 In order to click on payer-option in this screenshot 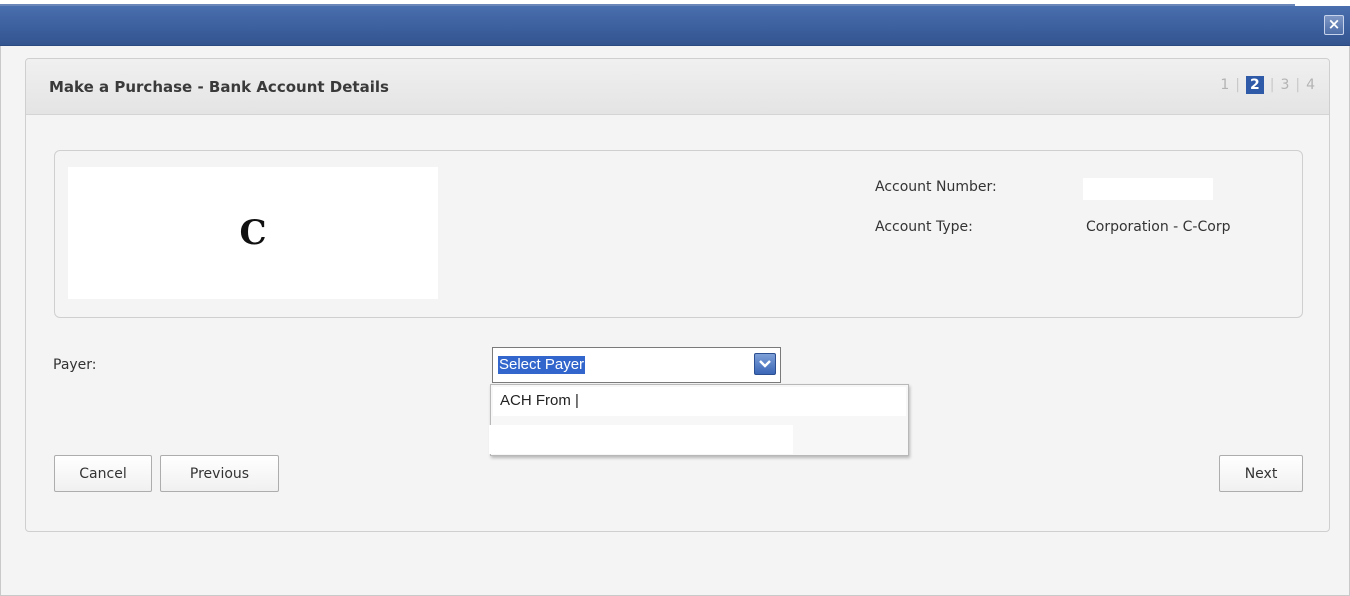, I will do `click(641, 439)`.